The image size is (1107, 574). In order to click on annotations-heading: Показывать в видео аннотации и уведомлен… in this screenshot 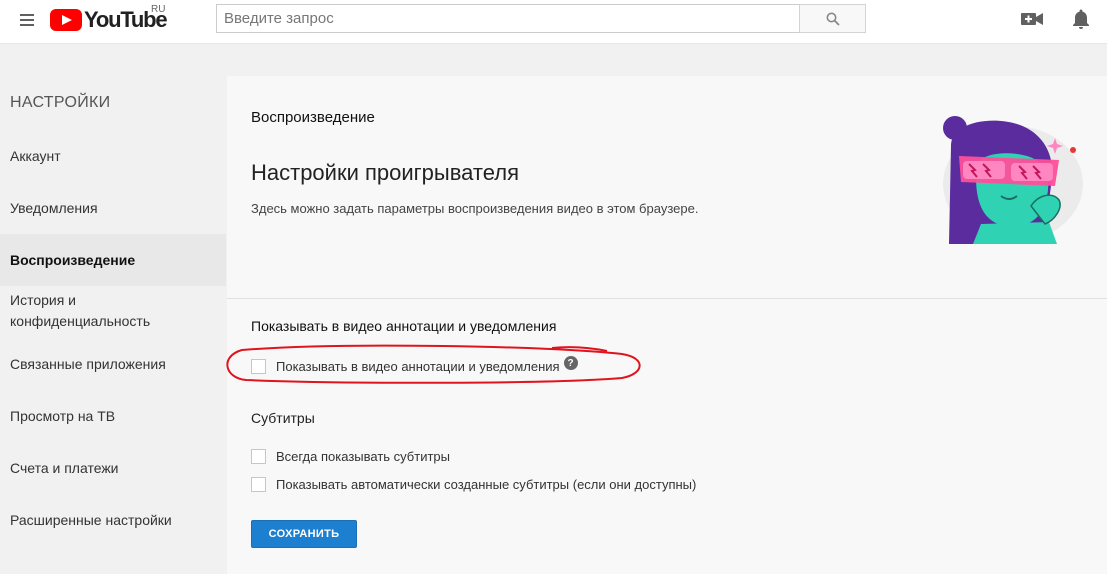, I will do `click(404, 326)`.